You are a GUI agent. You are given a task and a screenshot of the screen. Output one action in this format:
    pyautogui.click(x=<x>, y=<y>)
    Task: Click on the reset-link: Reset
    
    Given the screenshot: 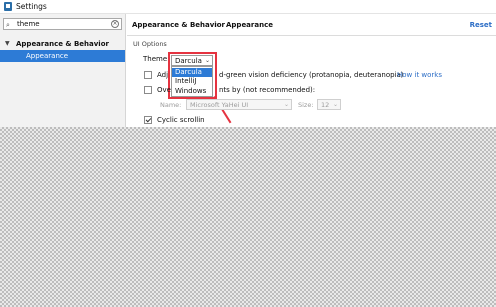 What is the action you would take?
    pyautogui.click(x=481, y=25)
    